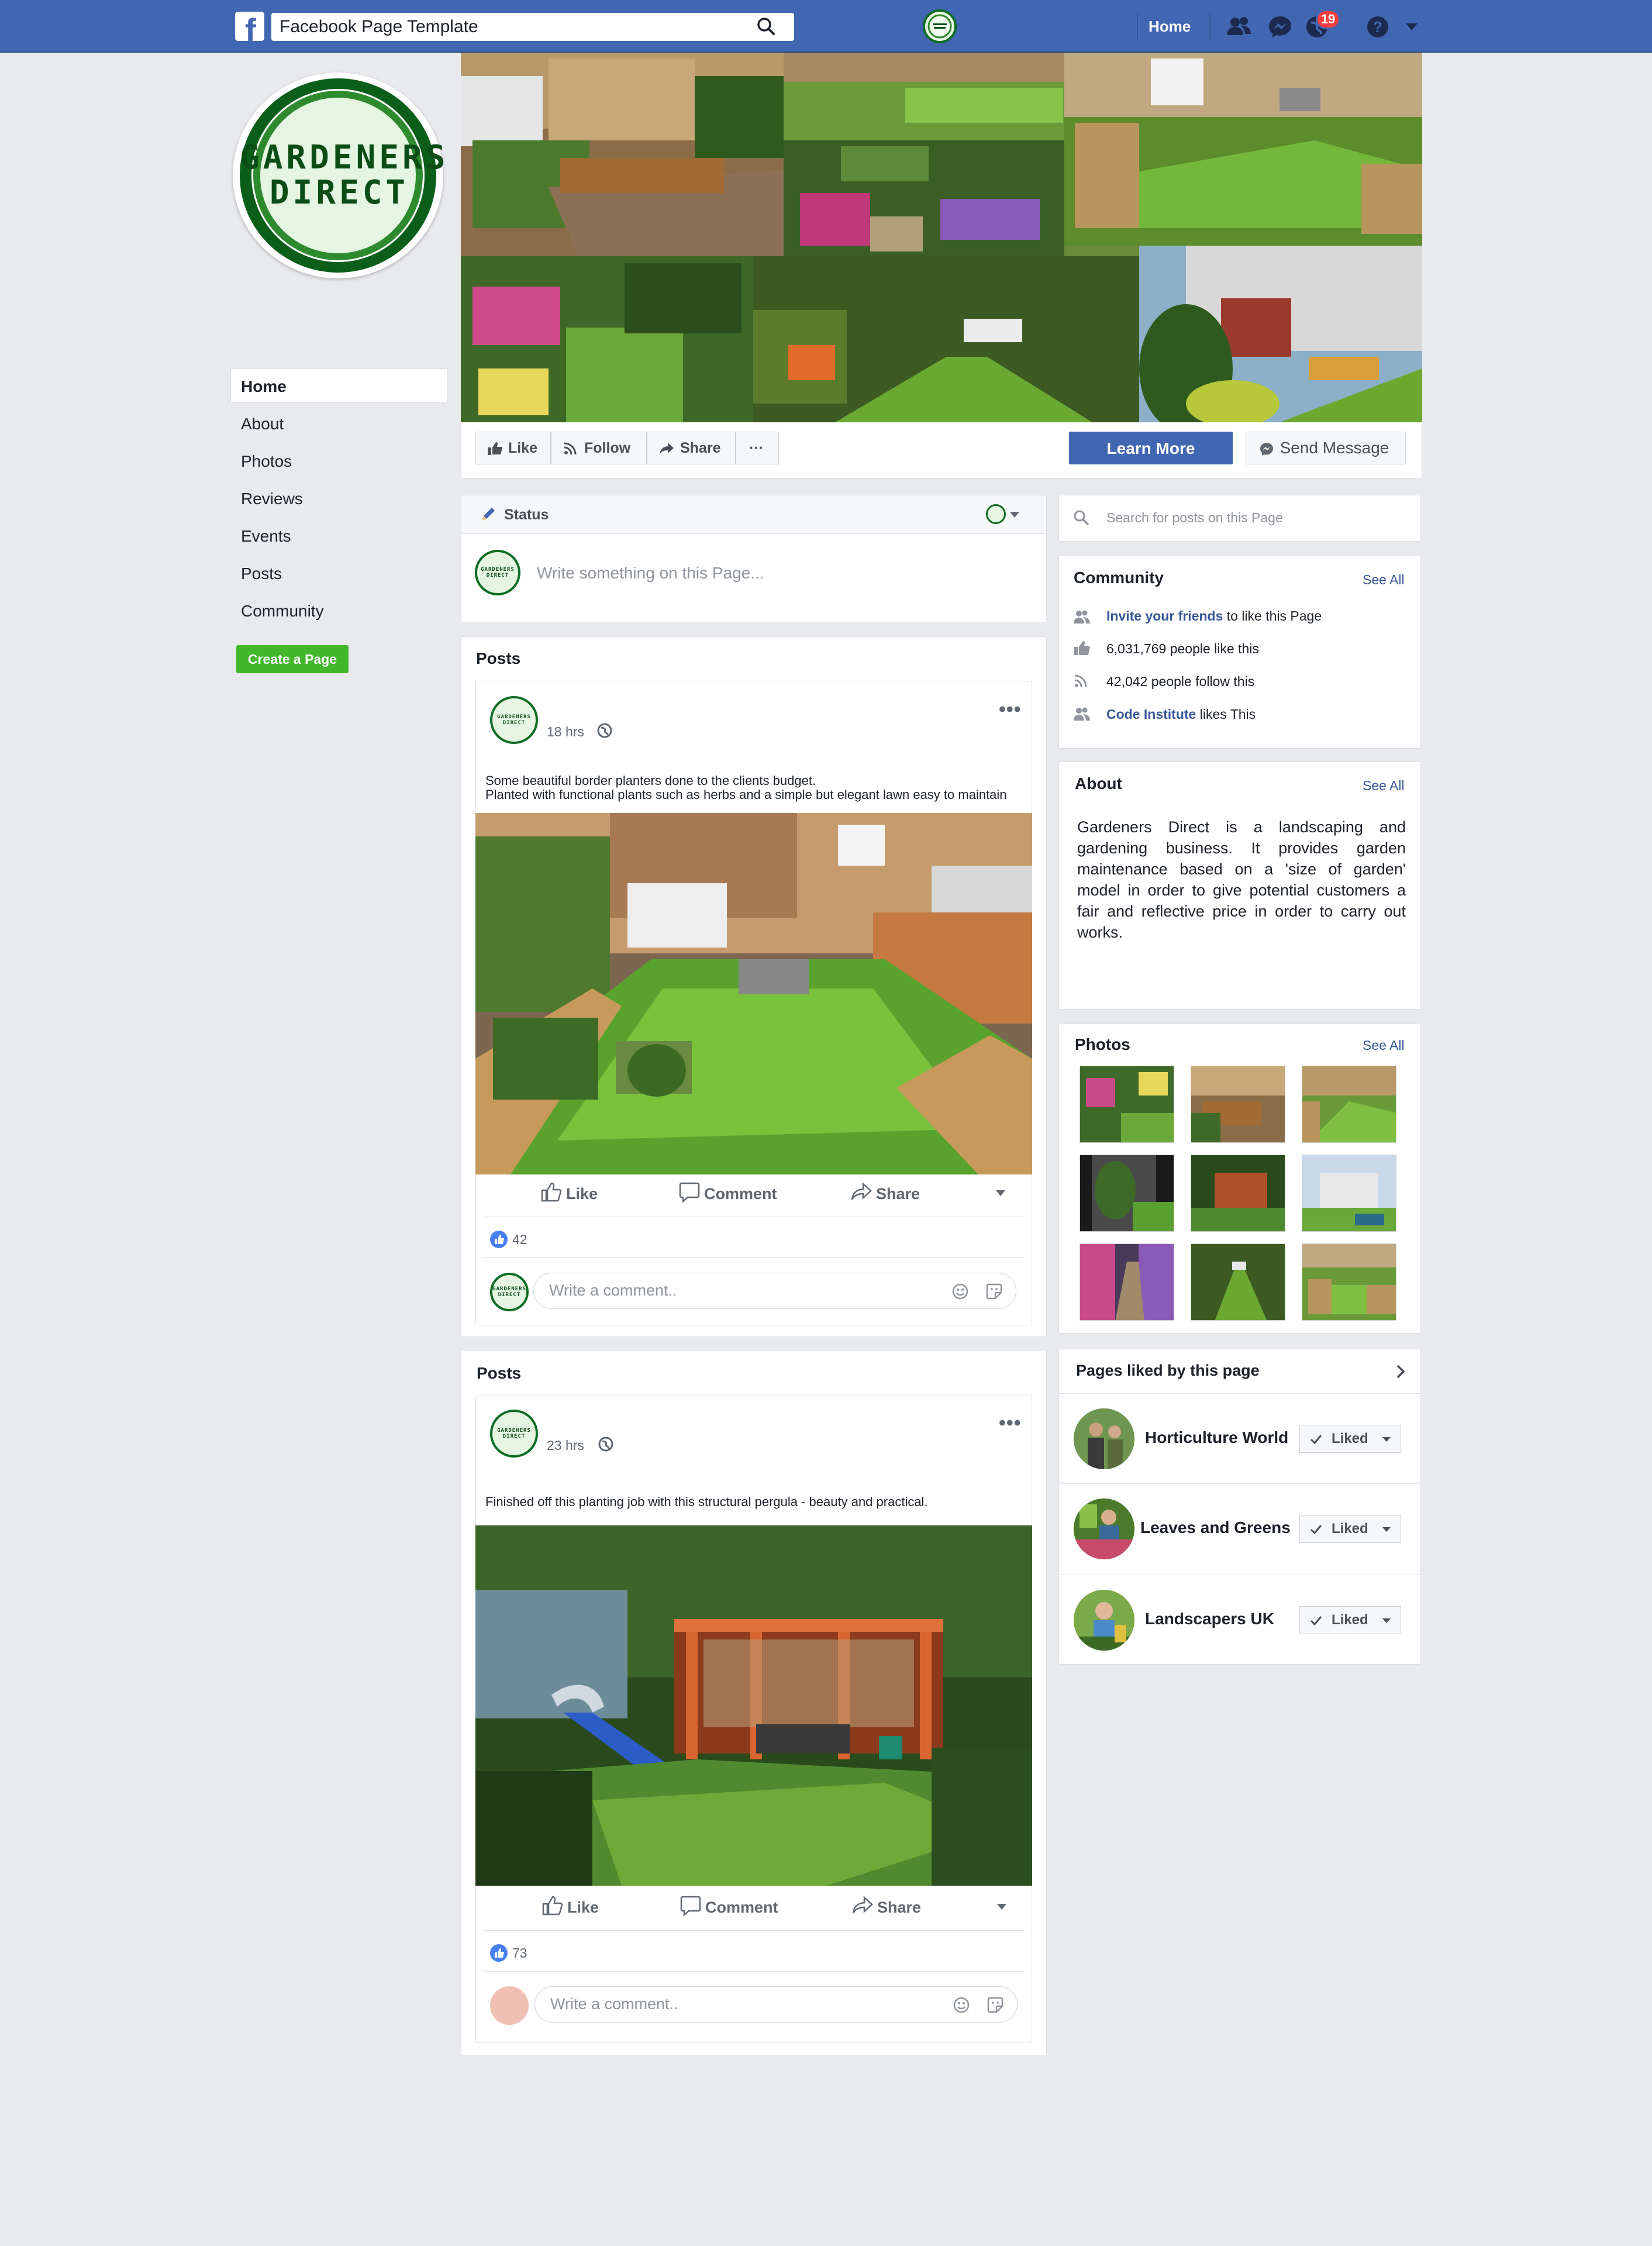  Describe the element at coordinates (282, 611) in the screenshot. I see `sidebar-item-community: Community` at that location.